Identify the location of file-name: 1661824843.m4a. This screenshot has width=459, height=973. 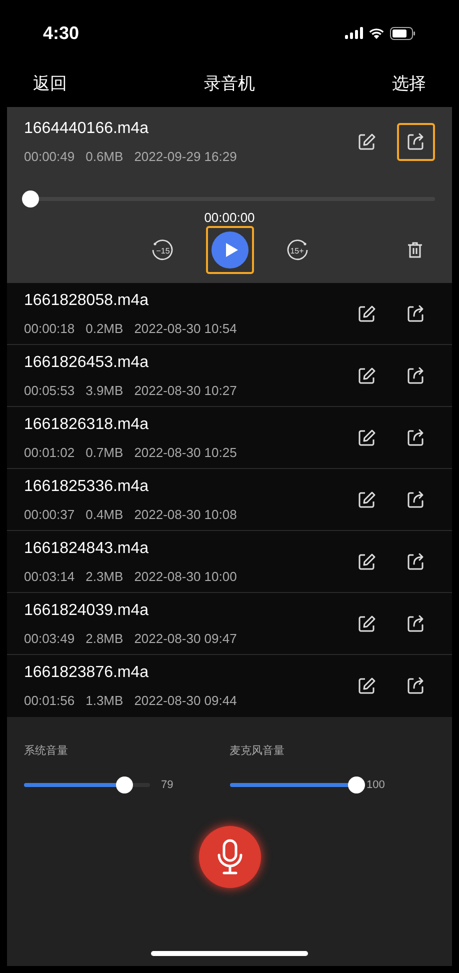
(87, 548).